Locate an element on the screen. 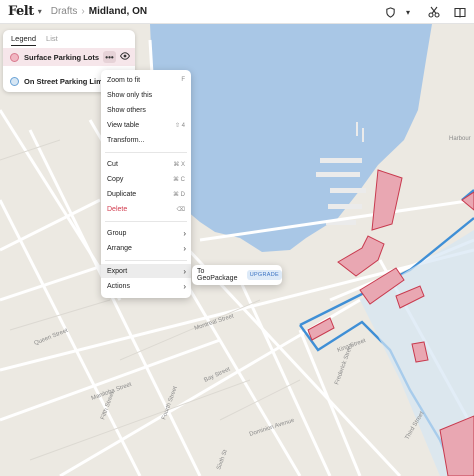 The width and height of the screenshot is (474, 476). menu-item-show-others: Show others is located at coordinates (146, 110).